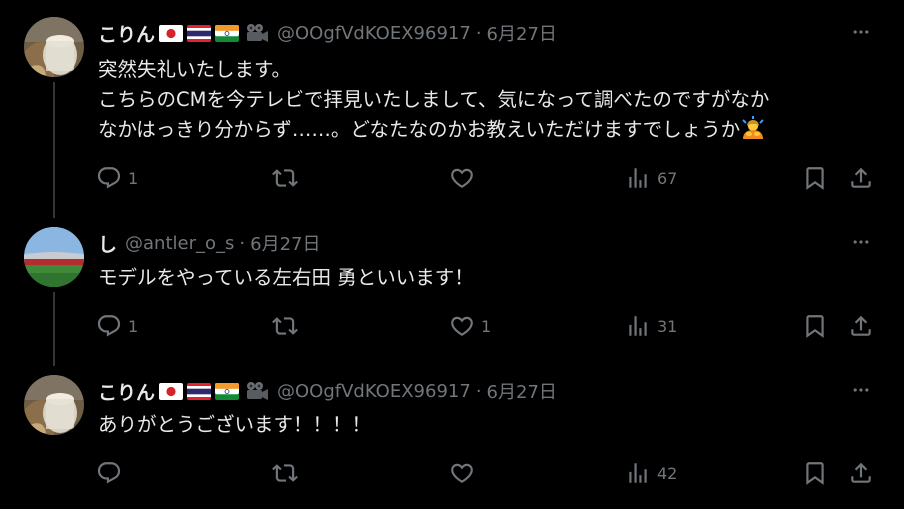  I want to click on tweet-actions: 42, so click(491, 473).